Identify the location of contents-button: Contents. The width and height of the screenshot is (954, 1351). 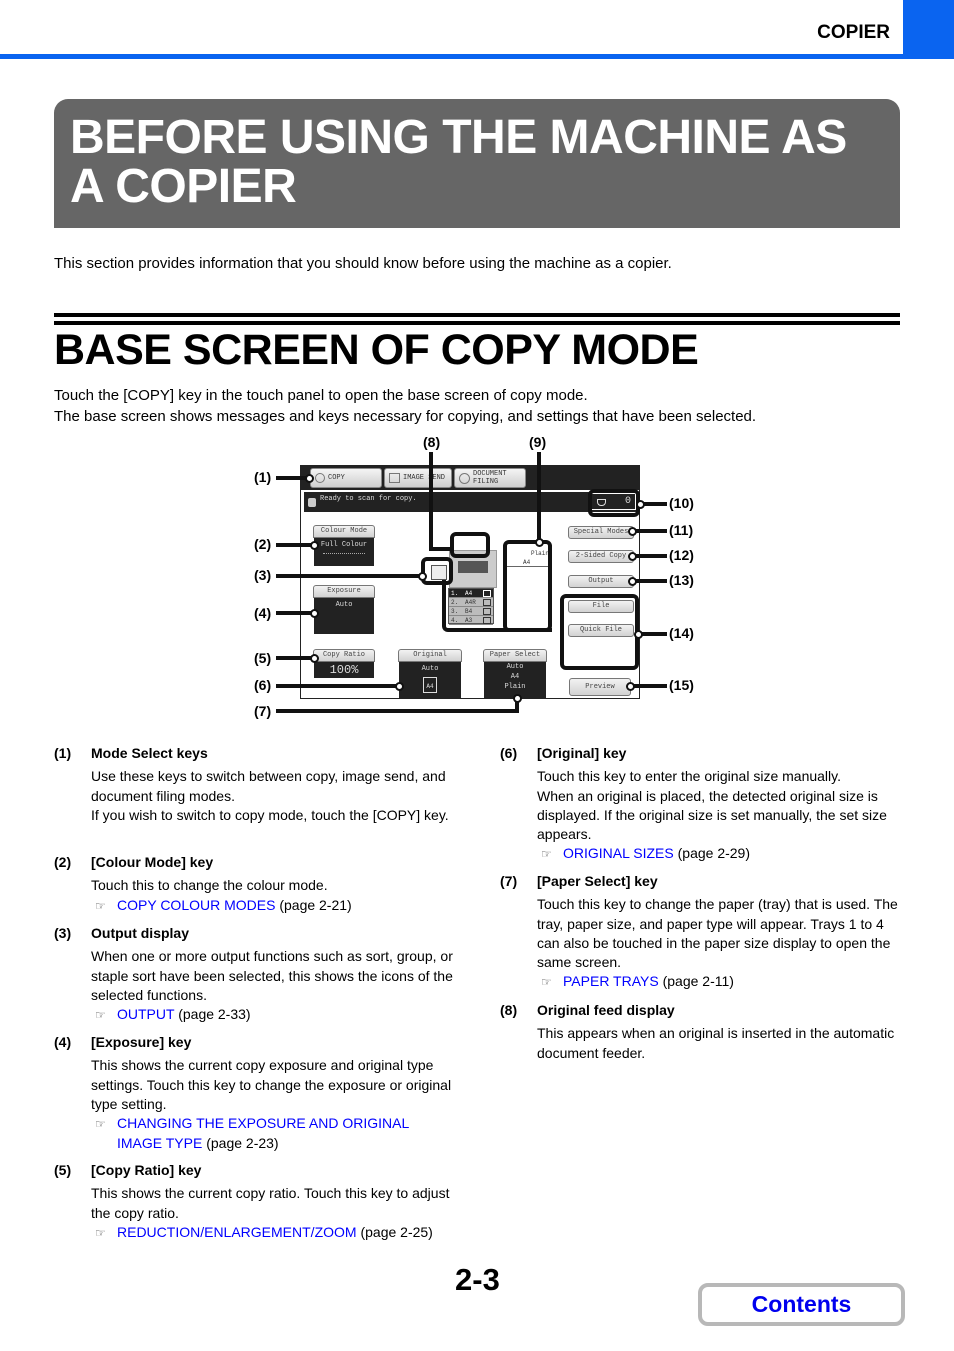
(801, 1304).